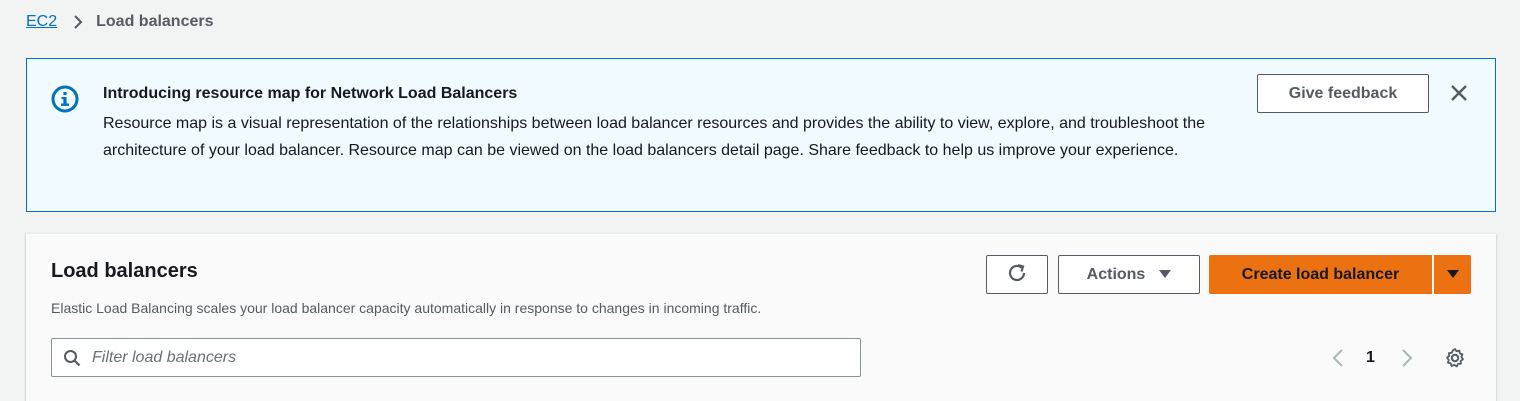 The image size is (1520, 401). Describe the element at coordinates (72, 358) in the screenshot. I see `search-icon` at that location.